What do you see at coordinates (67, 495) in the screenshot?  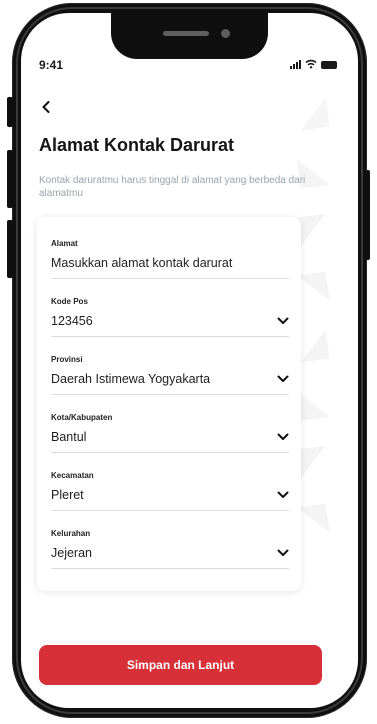 I see `field-value: Pleret` at bounding box center [67, 495].